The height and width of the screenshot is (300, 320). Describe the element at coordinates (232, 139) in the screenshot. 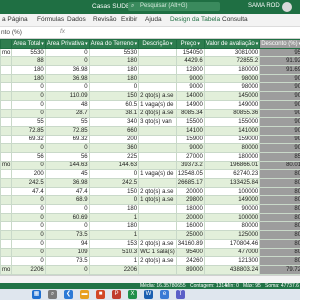

I see `table-cell: 159000` at that location.